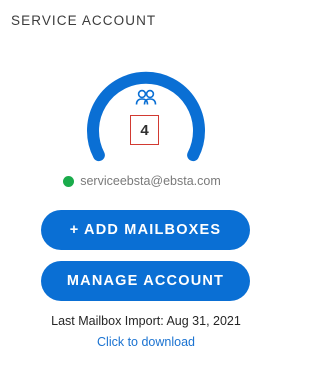 The width and height of the screenshot is (320, 387). What do you see at coordinates (146, 321) in the screenshot?
I see `last-import-text: Last Mailbox Import: Aug 31, 2021` at bounding box center [146, 321].